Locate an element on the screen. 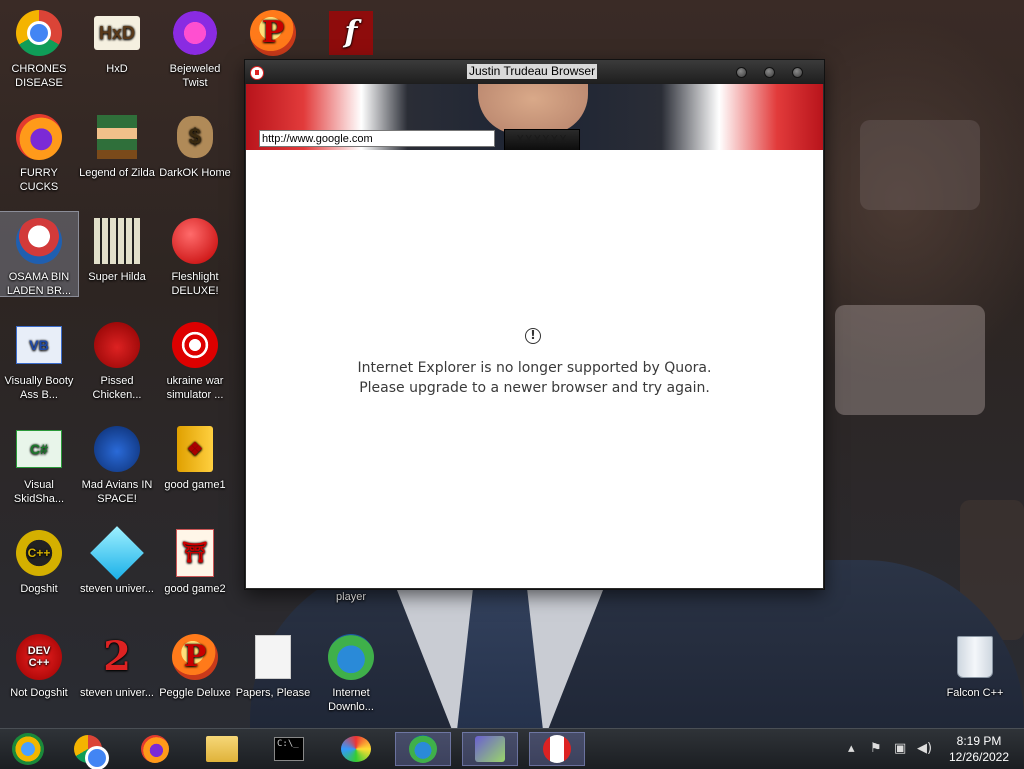  desktop-icon-label: Mad Avians IN SPACE! is located at coordinates (117, 492).